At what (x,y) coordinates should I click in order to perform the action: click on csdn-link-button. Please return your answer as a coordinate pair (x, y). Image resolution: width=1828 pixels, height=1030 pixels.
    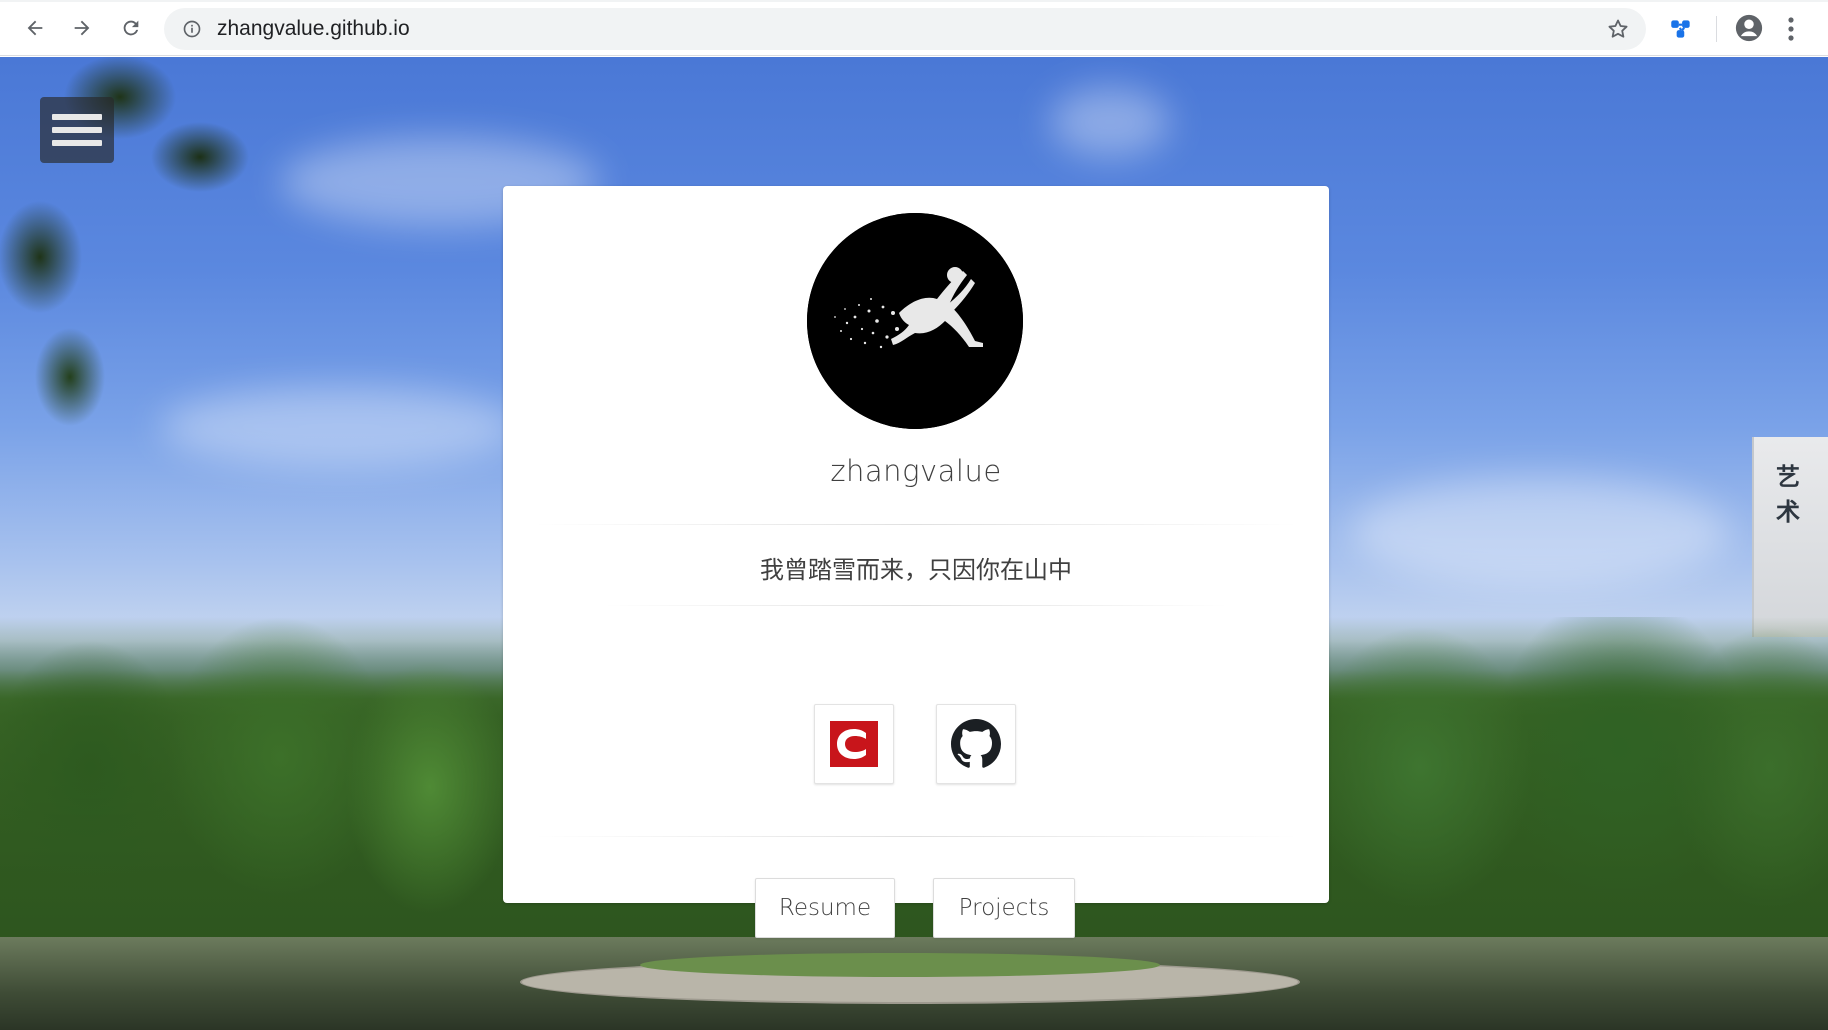
    Looking at the image, I should click on (854, 744).